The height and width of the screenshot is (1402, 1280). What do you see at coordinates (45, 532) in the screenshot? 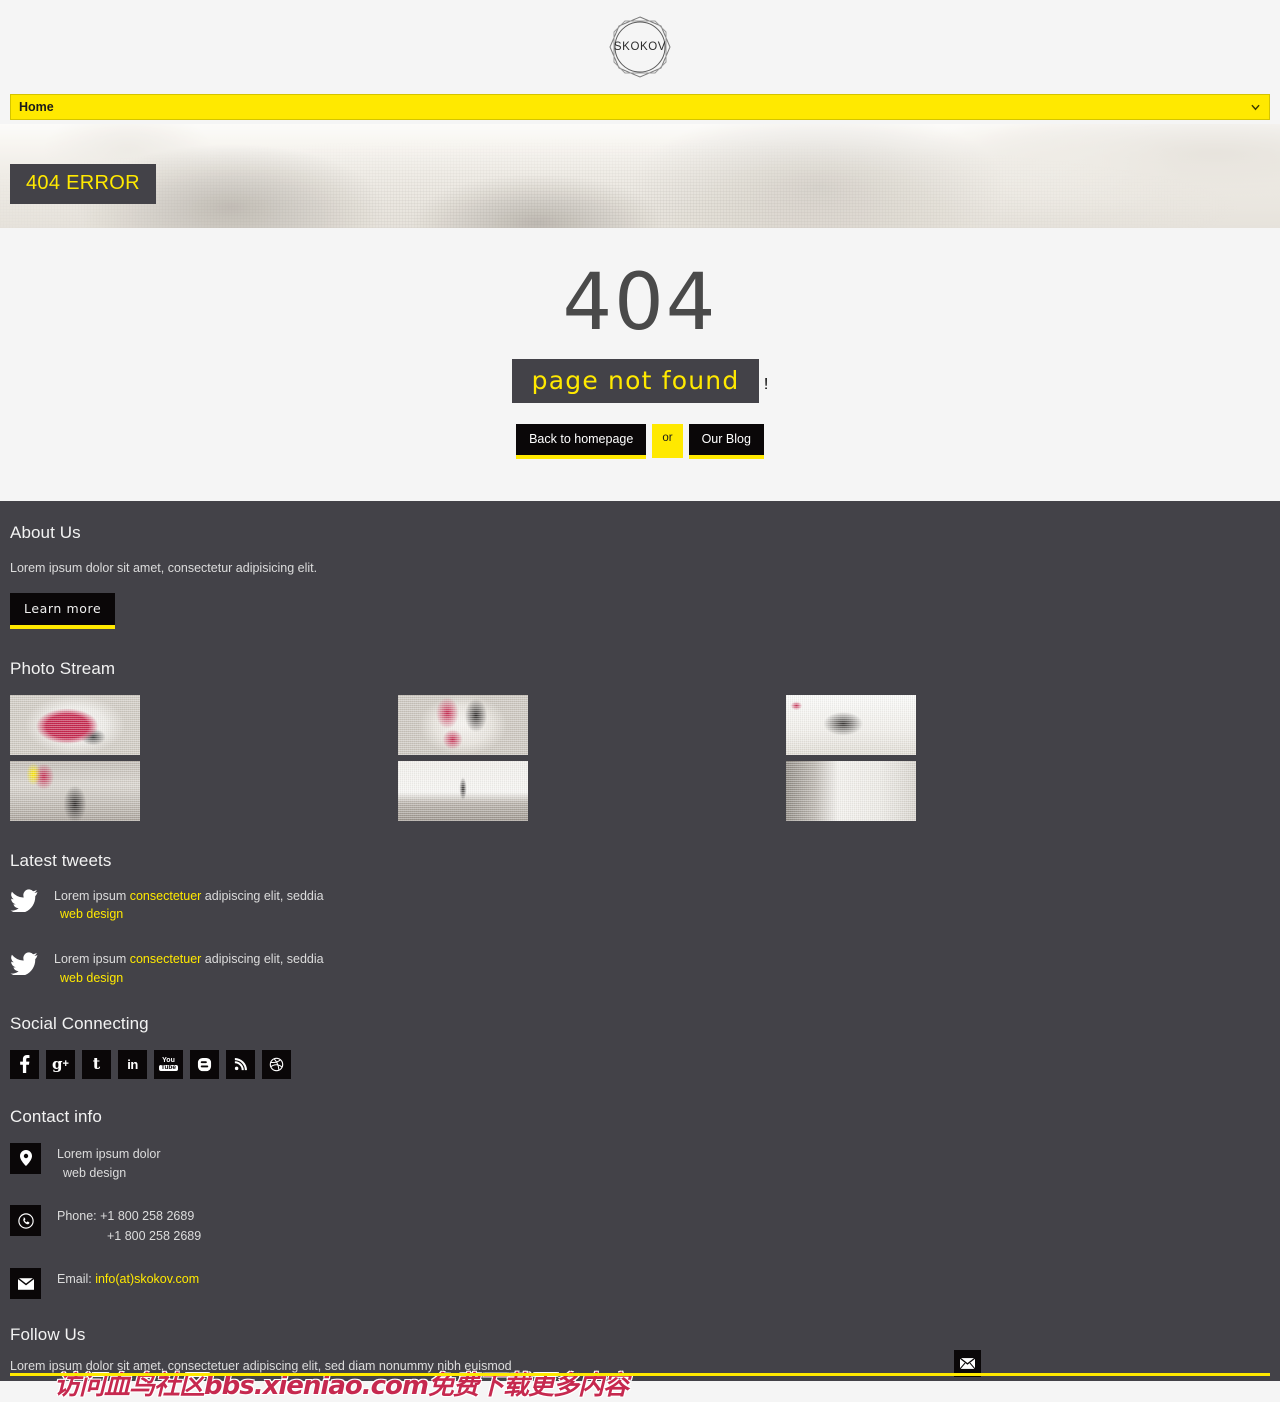
I see `about-title: About Us` at bounding box center [45, 532].